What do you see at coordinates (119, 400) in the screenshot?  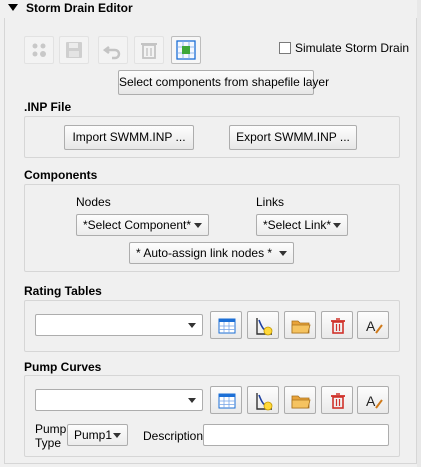 I see `pump-curve-combo` at bounding box center [119, 400].